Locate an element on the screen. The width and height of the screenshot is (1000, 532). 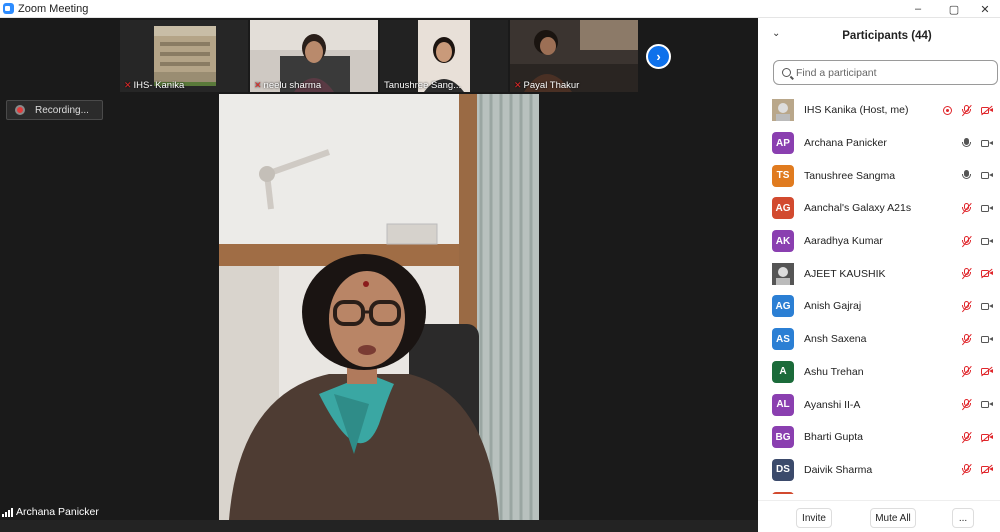
participant-row: TS Tanushree Sangma is located at coordinates (879, 175).